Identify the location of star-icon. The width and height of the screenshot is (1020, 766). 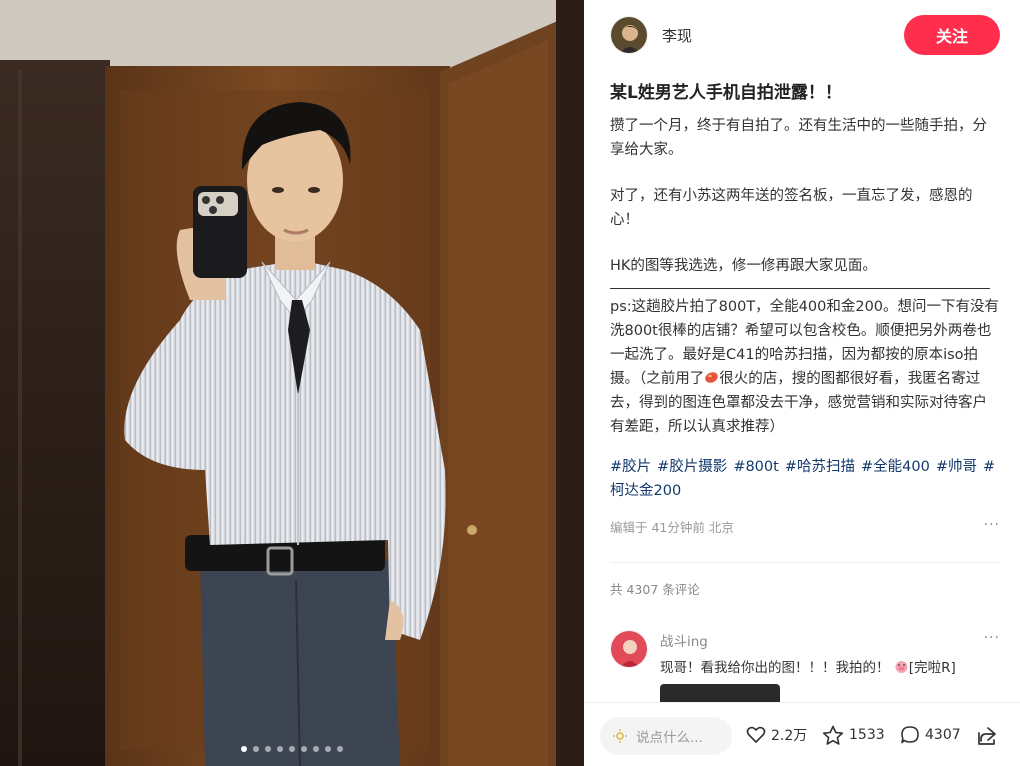
(833, 735).